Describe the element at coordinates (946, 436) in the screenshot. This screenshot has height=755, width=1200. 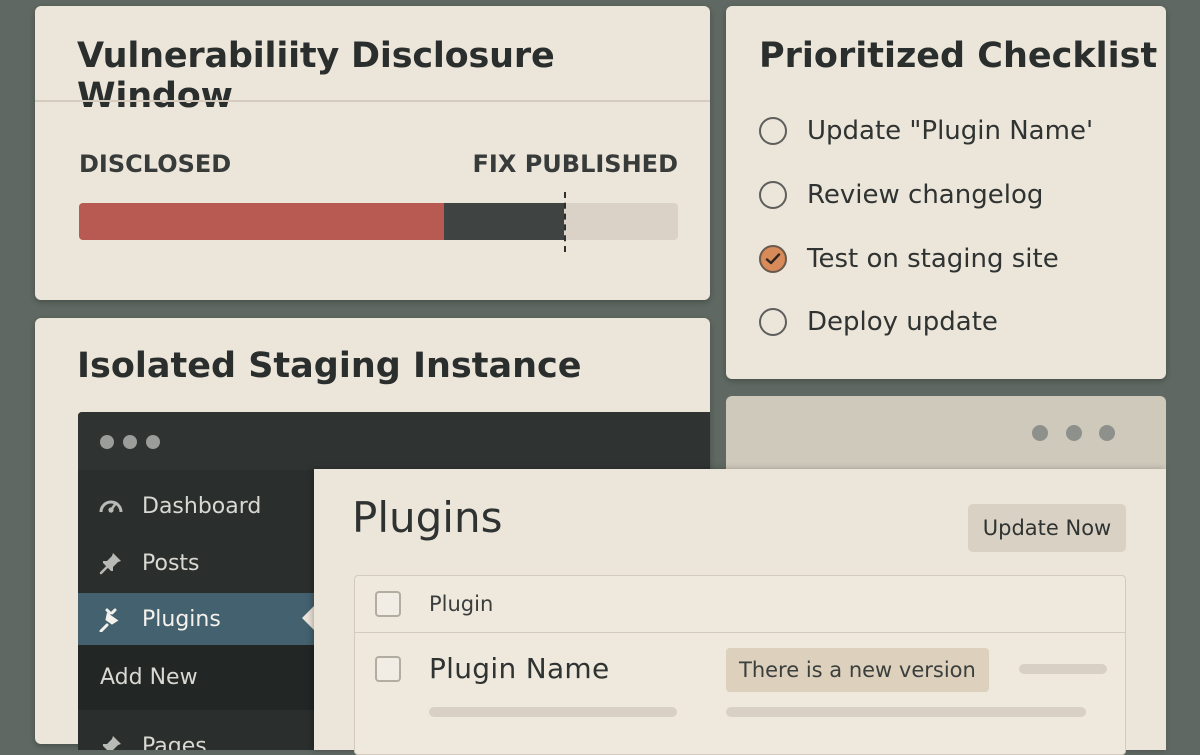
I see `browser-window-titlebar` at that location.